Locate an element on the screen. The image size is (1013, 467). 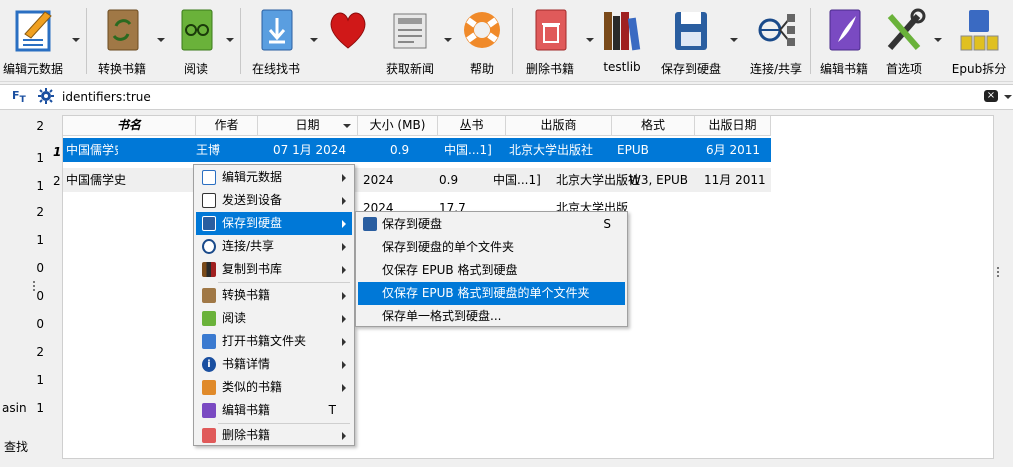
fulltext-search-icon: FT is located at coordinates (19, 97).